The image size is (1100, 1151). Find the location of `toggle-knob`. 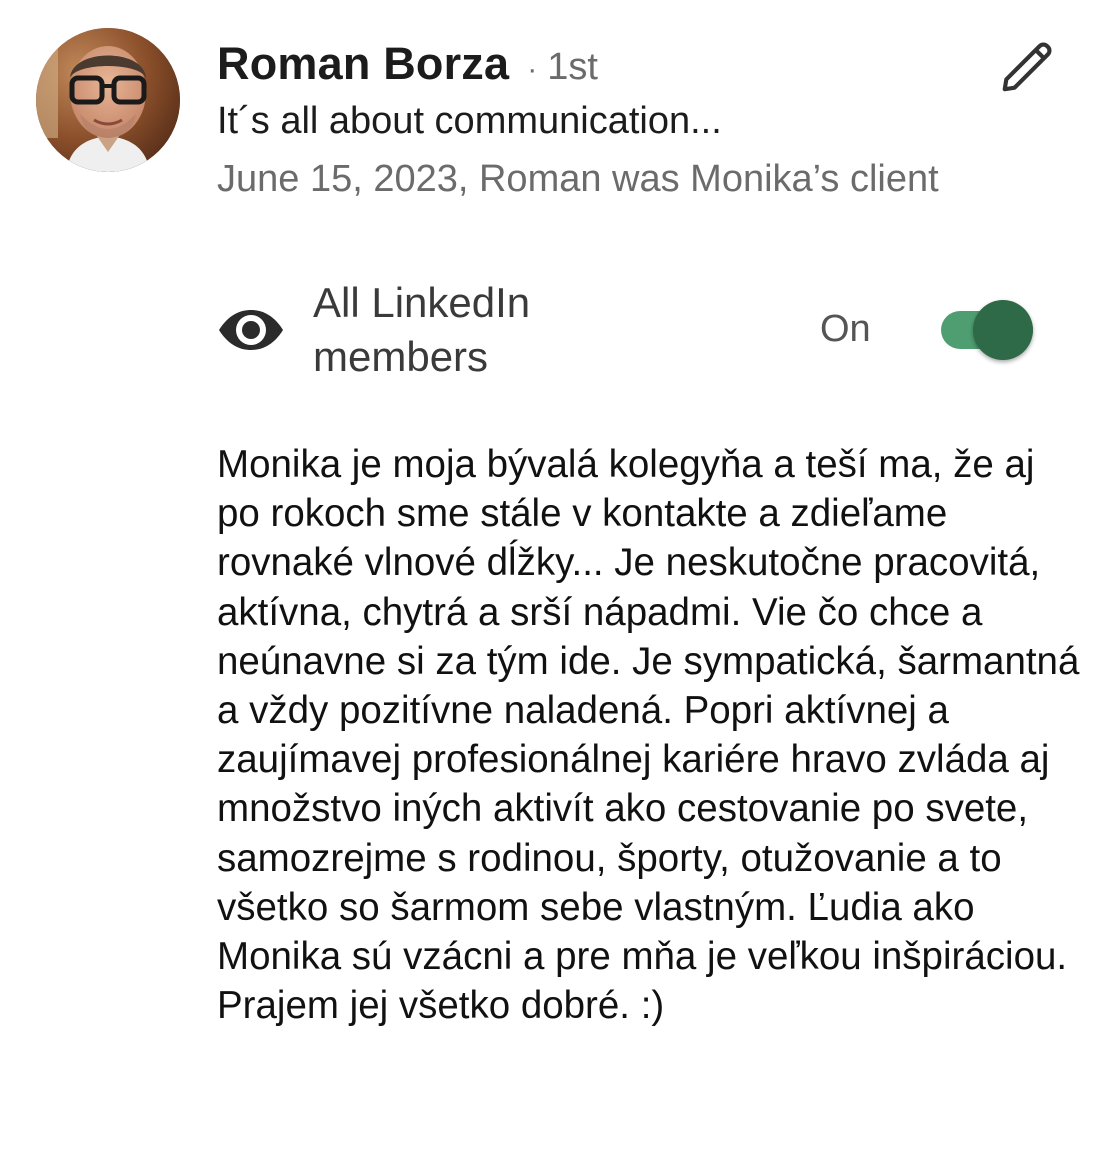

toggle-knob is located at coordinates (1003, 330).